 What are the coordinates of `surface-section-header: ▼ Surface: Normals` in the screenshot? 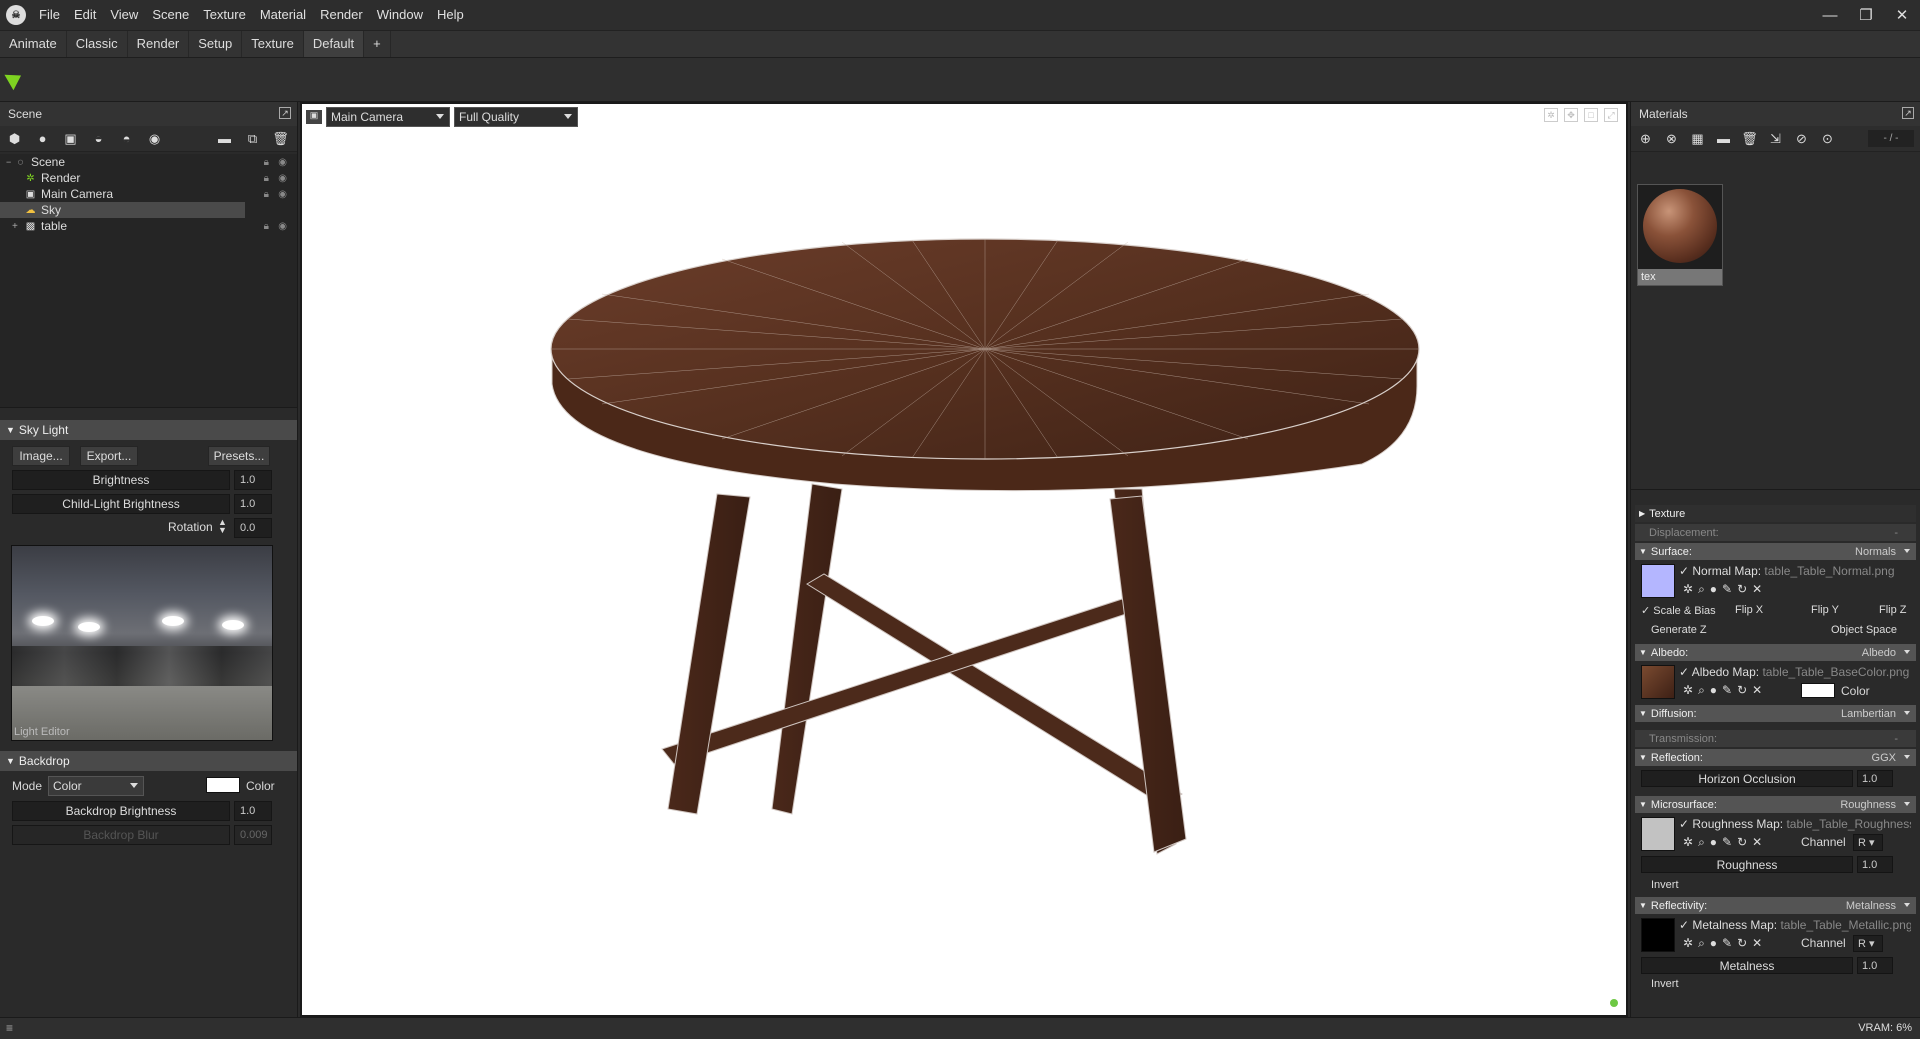 It's located at (1775, 551).